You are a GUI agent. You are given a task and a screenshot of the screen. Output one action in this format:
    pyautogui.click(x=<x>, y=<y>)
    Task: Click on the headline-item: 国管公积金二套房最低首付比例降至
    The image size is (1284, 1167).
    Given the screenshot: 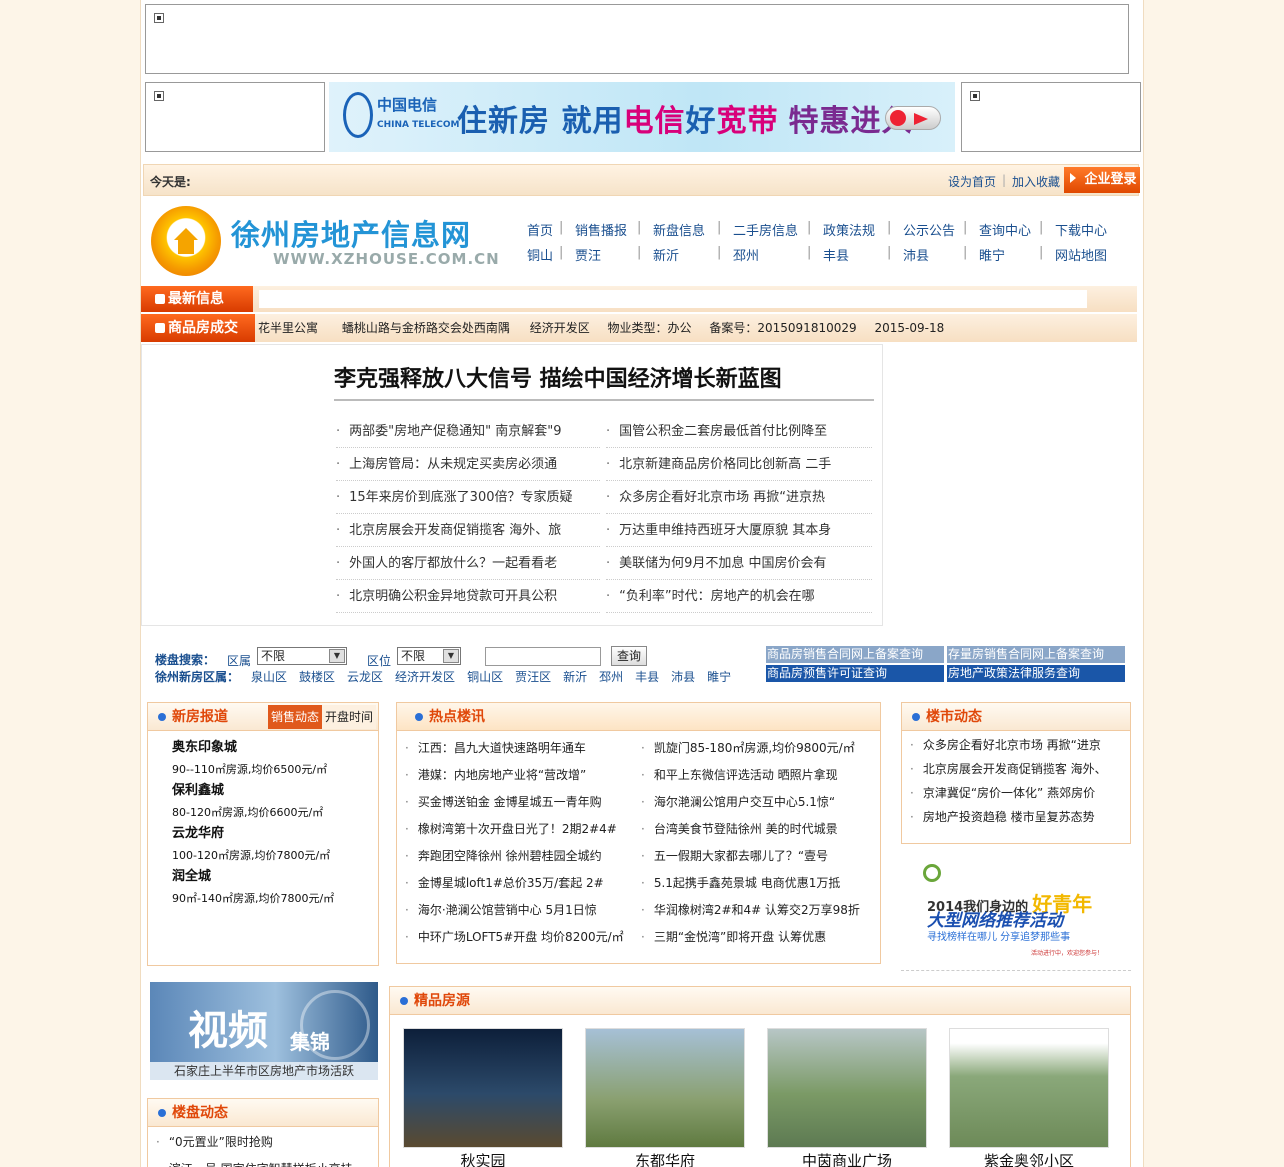 What is the action you would take?
    pyautogui.click(x=739, y=431)
    